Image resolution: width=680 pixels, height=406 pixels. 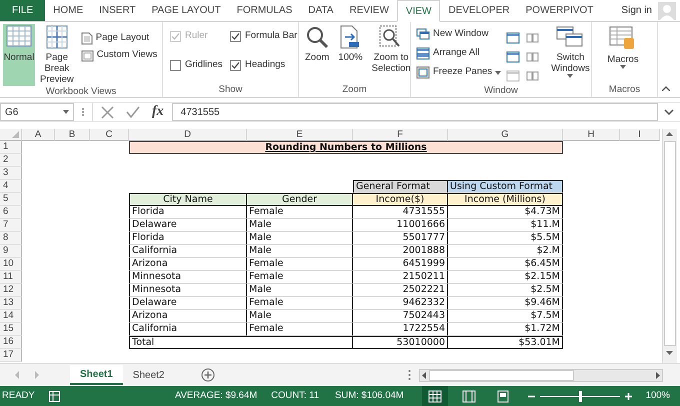 I want to click on expand-icon, so click(x=669, y=112).